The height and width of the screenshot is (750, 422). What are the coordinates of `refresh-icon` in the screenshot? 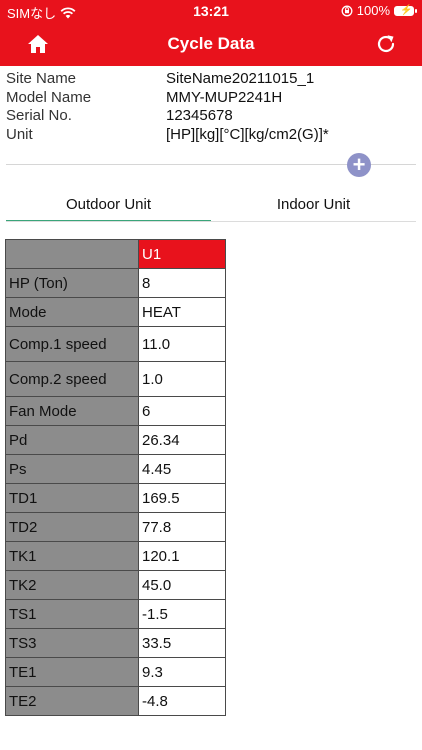 It's located at (386, 44).